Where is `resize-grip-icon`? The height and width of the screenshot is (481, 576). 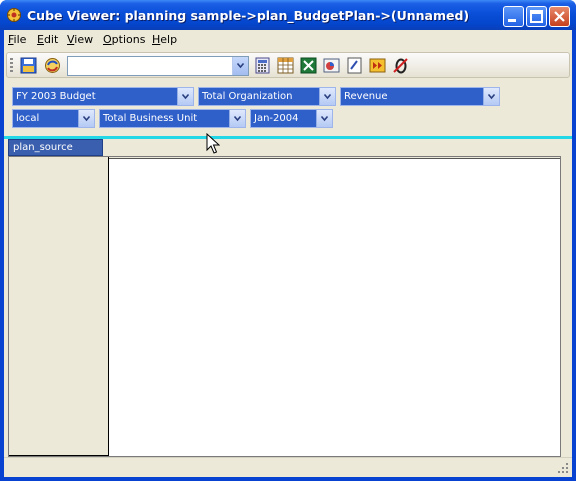 resize-grip-icon is located at coordinates (563, 468).